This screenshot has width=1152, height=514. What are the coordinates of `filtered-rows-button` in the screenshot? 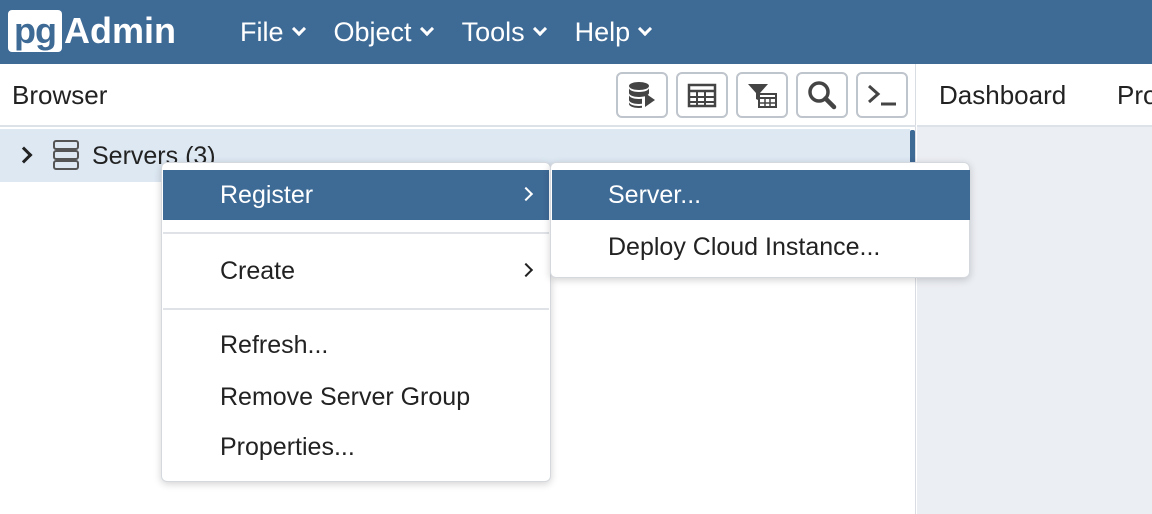 It's located at (762, 95).